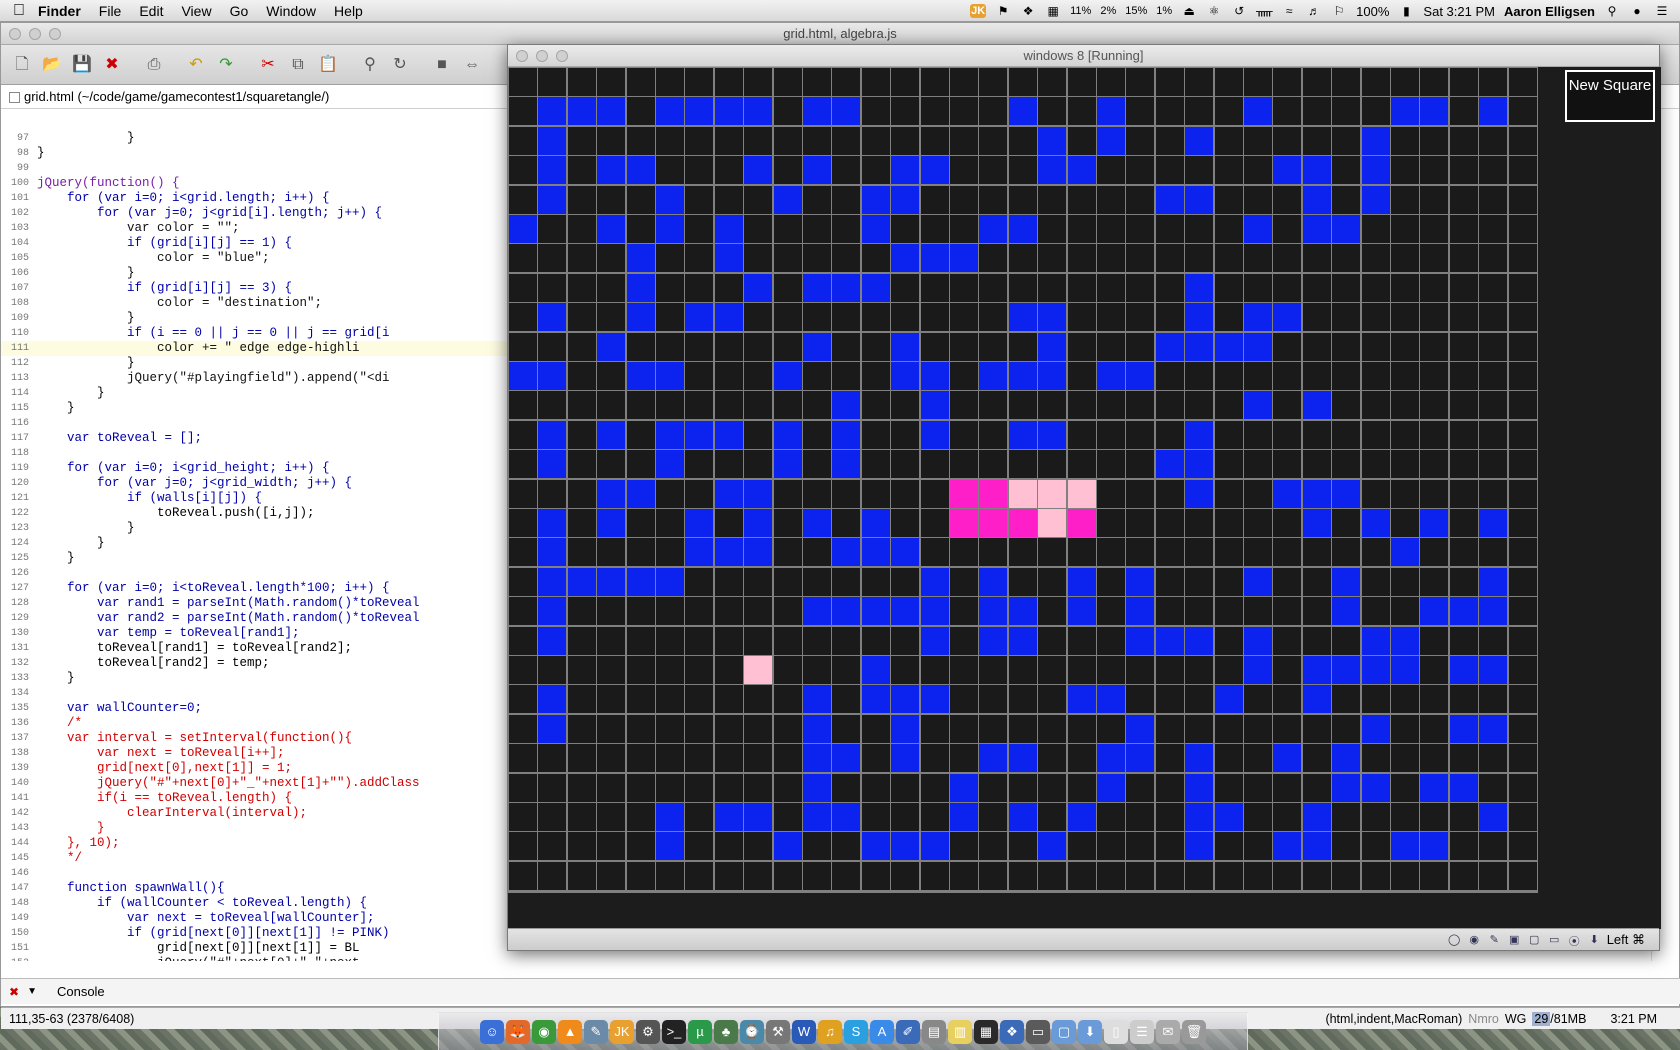 This screenshot has width=1680, height=1050. What do you see at coordinates (256, 798) in the screenshot?
I see `code-line: 141 if(i == toReveal.length) {` at bounding box center [256, 798].